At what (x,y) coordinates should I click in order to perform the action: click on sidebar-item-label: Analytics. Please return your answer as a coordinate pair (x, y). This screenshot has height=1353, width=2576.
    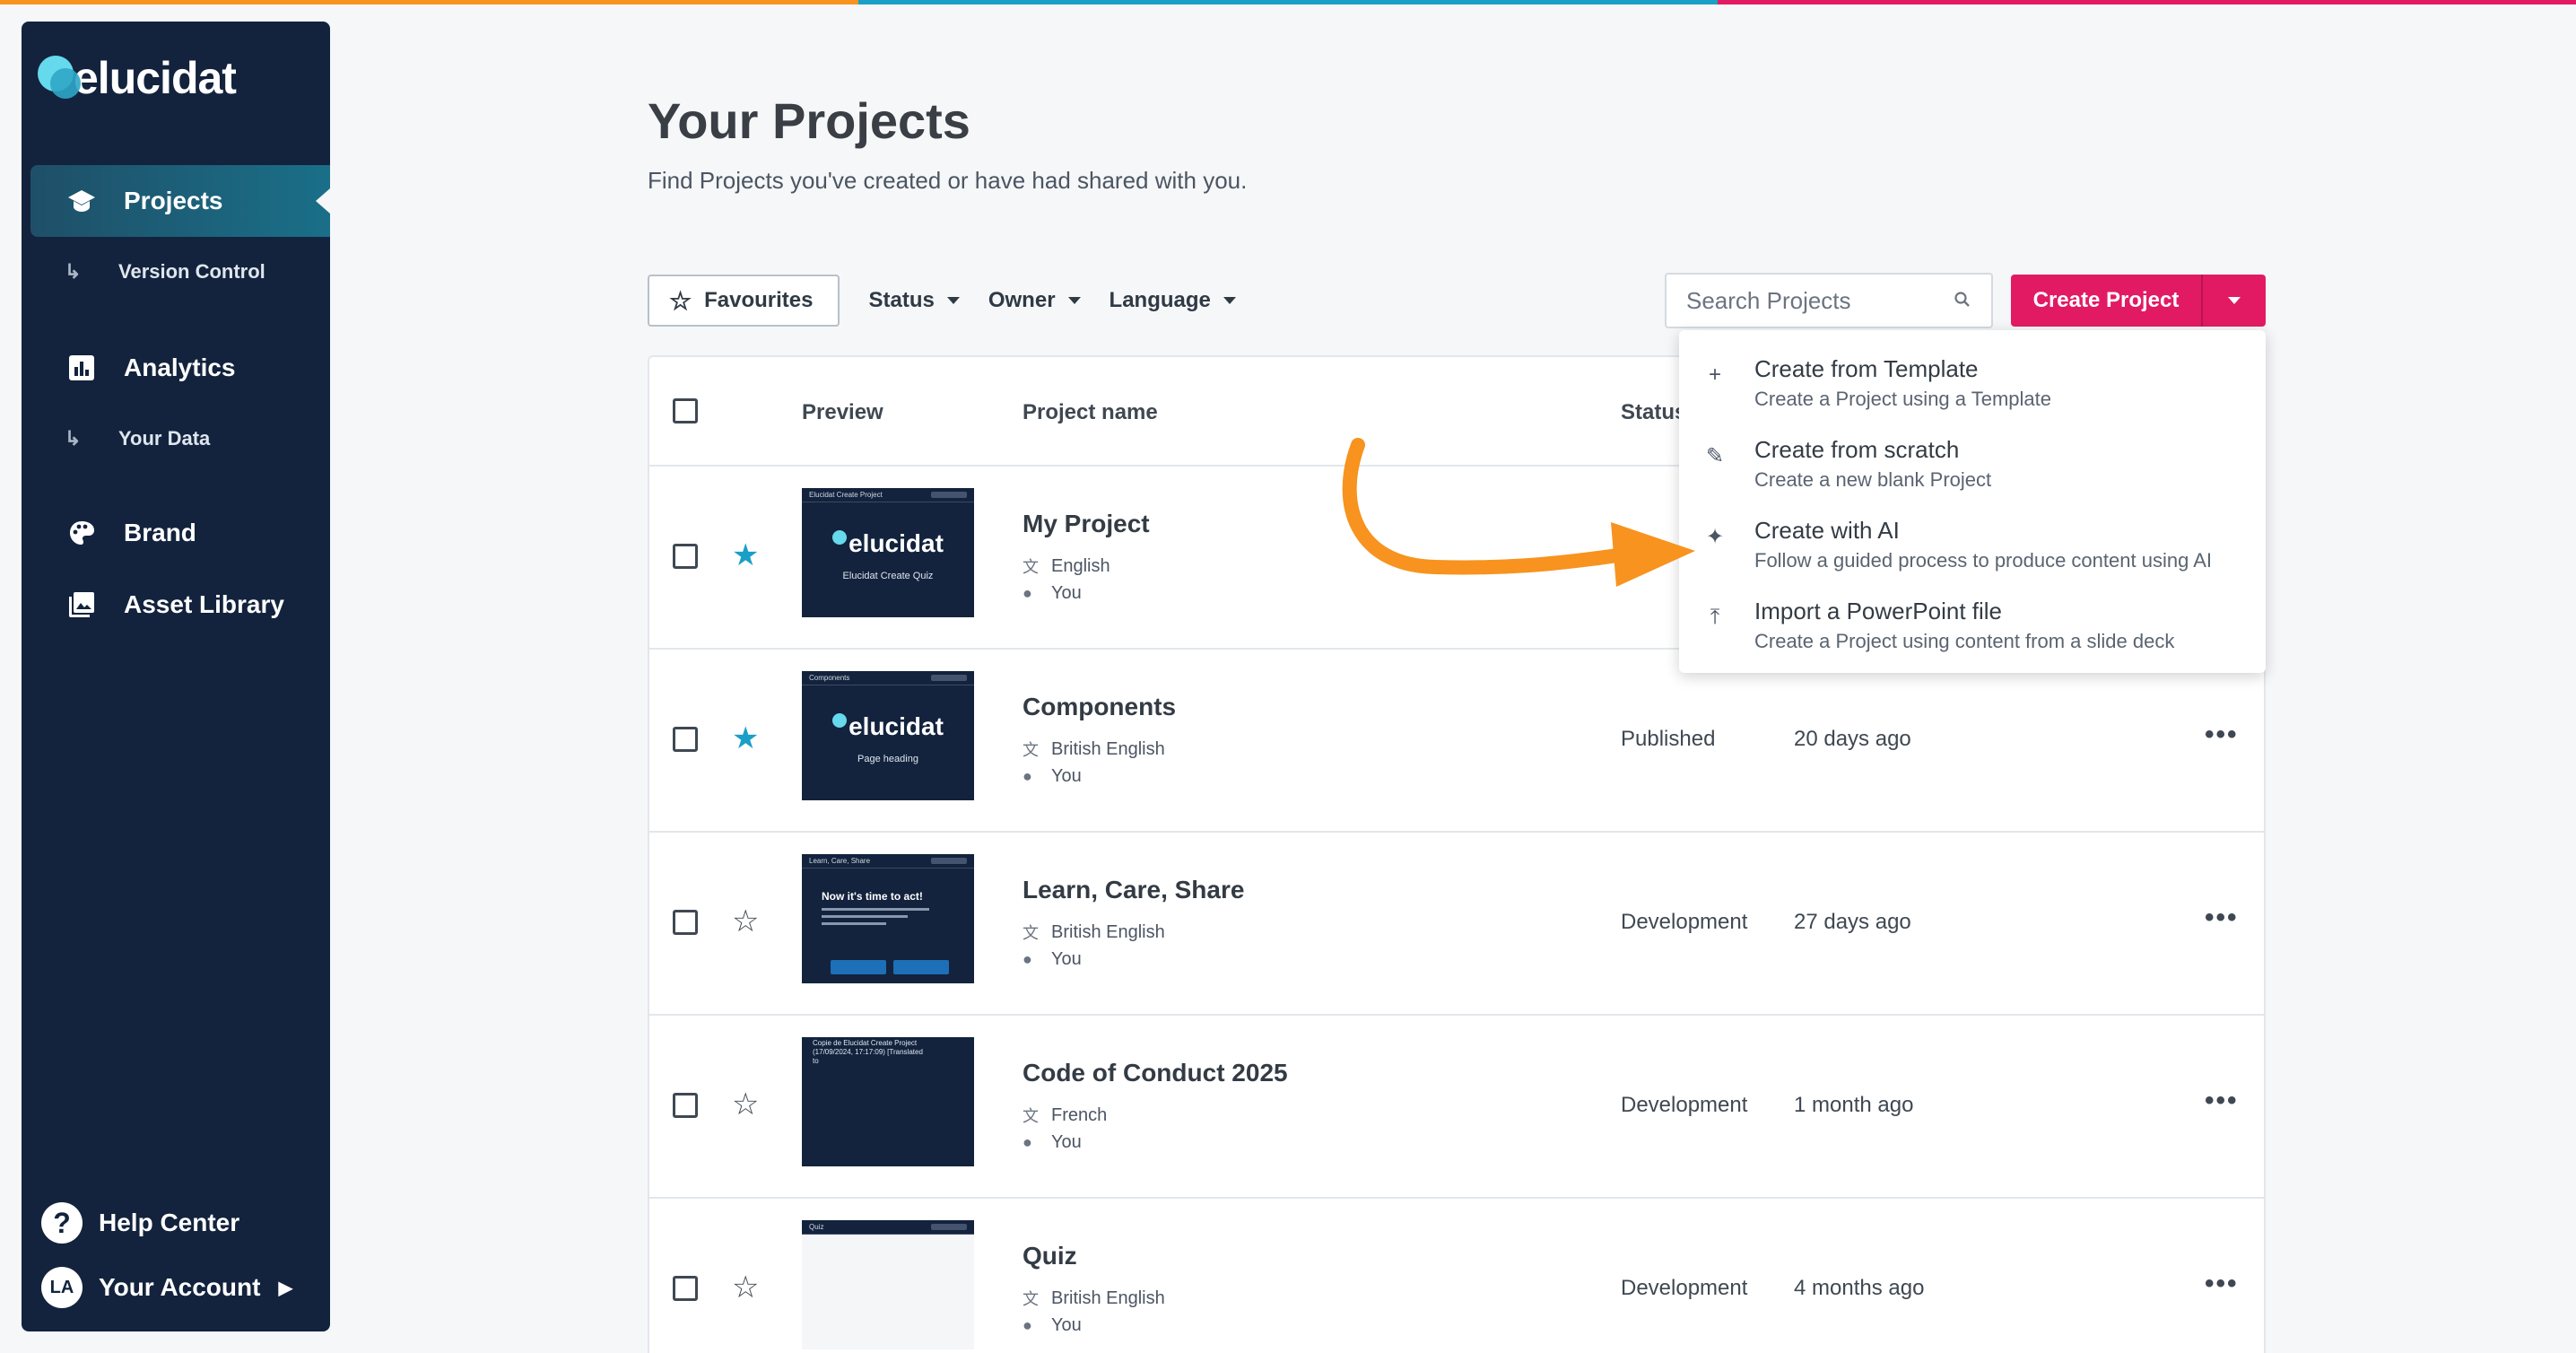
    Looking at the image, I should click on (180, 367).